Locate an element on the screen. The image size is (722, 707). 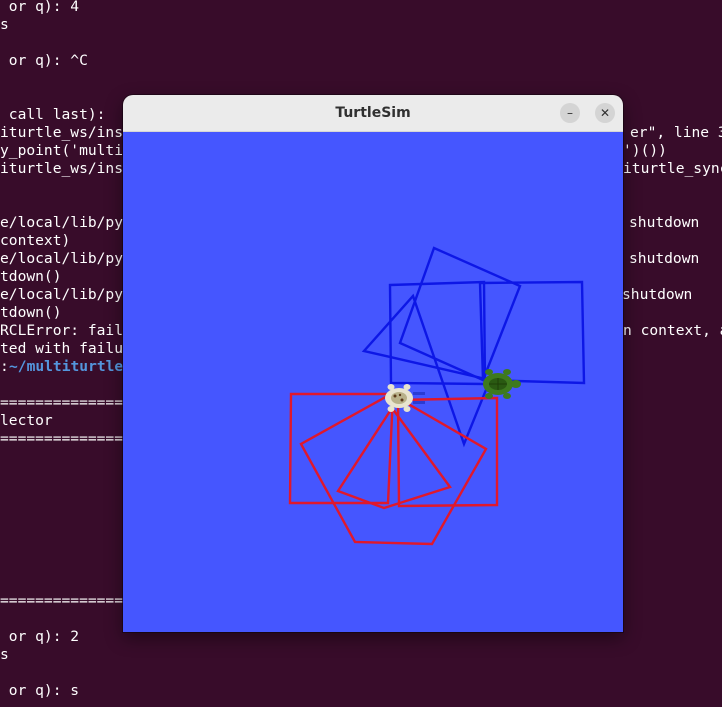
terminal-prompt-path: ~/multiturtle is located at coordinates (66, 366).